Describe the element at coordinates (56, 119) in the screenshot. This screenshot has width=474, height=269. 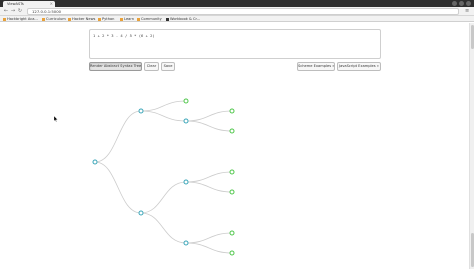
I see `mouse-cursor-icon` at that location.